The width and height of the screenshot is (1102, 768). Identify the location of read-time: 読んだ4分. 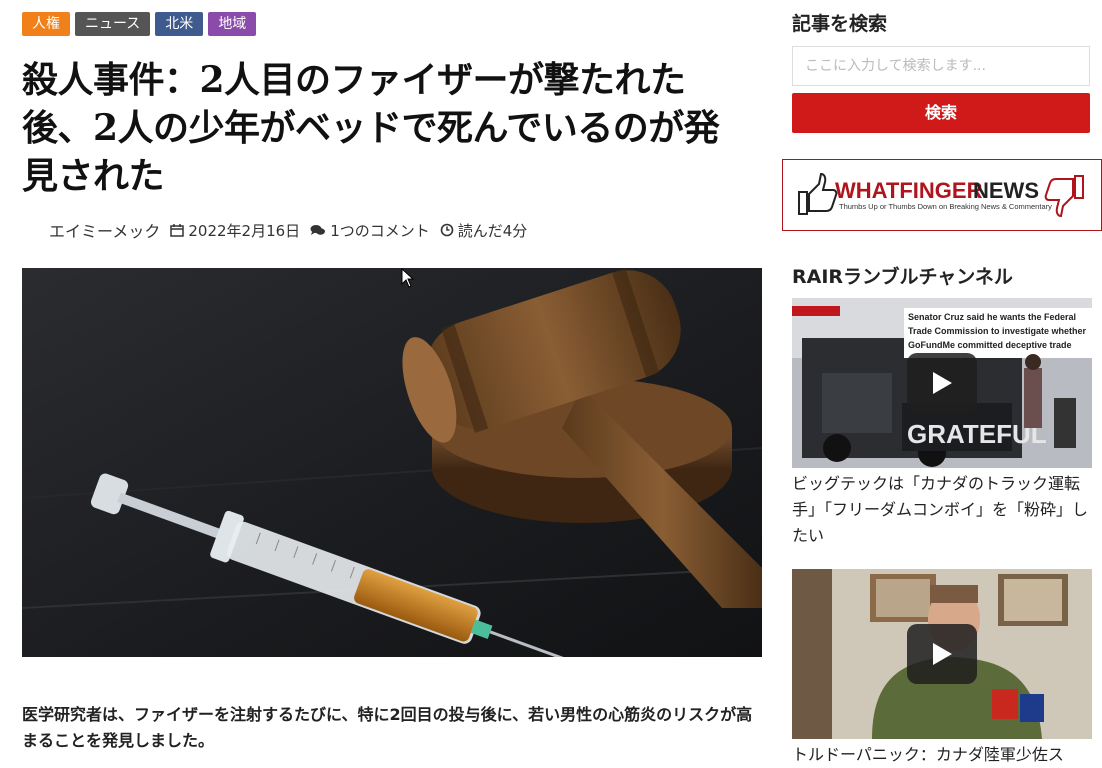
(492, 230).